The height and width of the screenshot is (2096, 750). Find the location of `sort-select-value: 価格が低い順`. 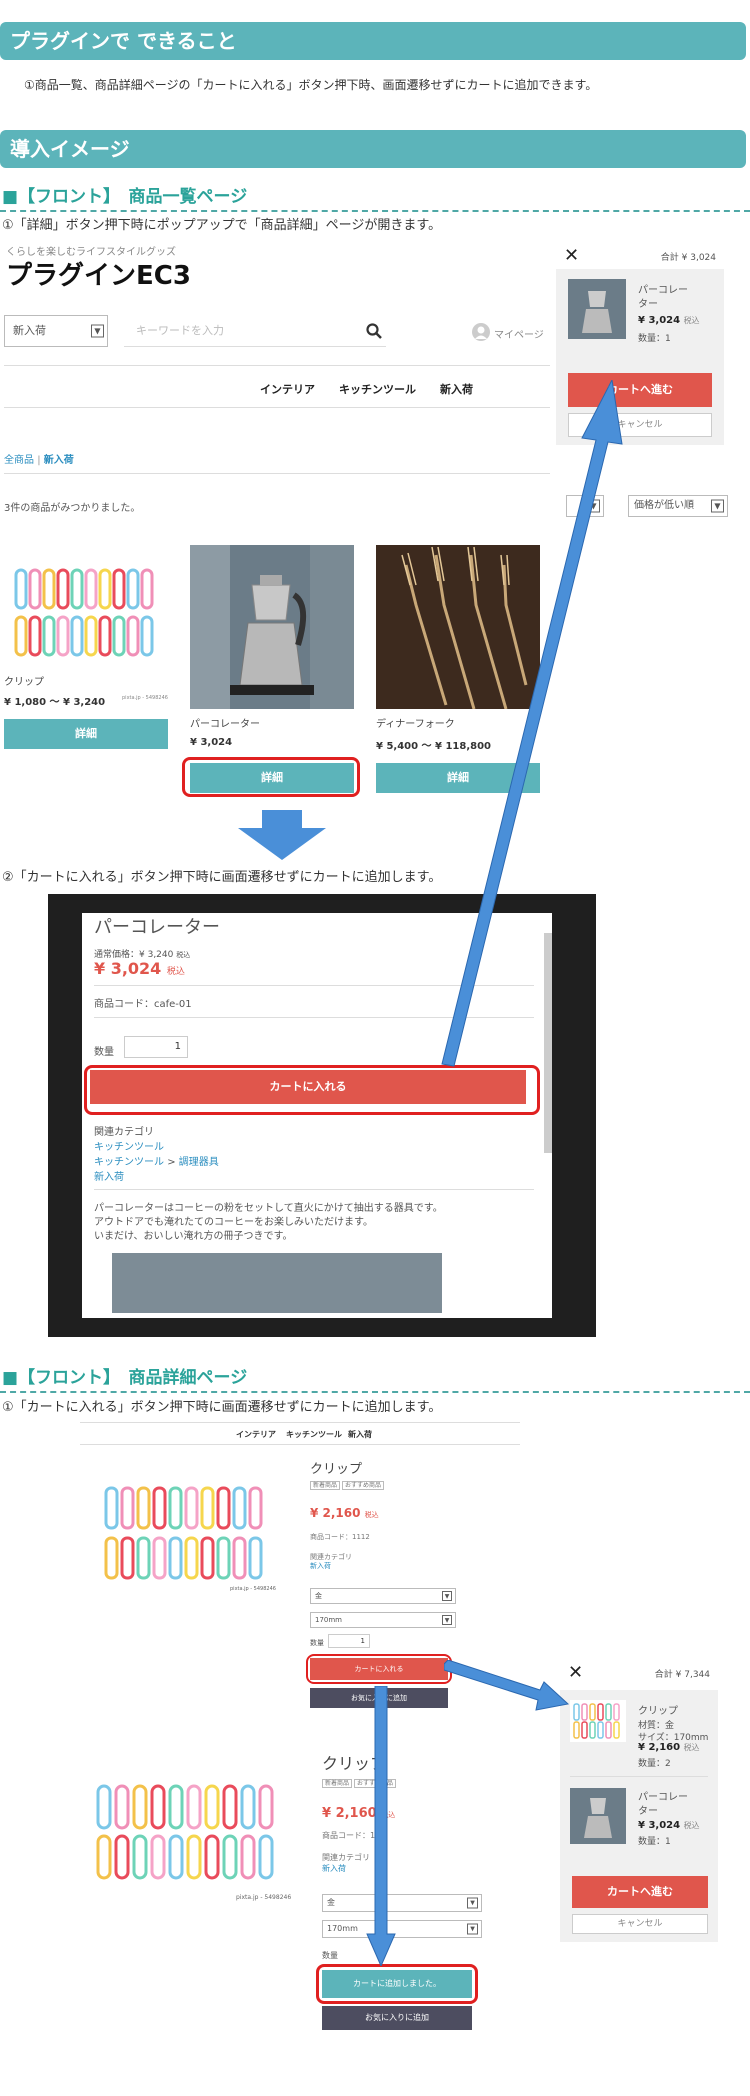

sort-select-value: 価格が低い順 is located at coordinates (664, 505).